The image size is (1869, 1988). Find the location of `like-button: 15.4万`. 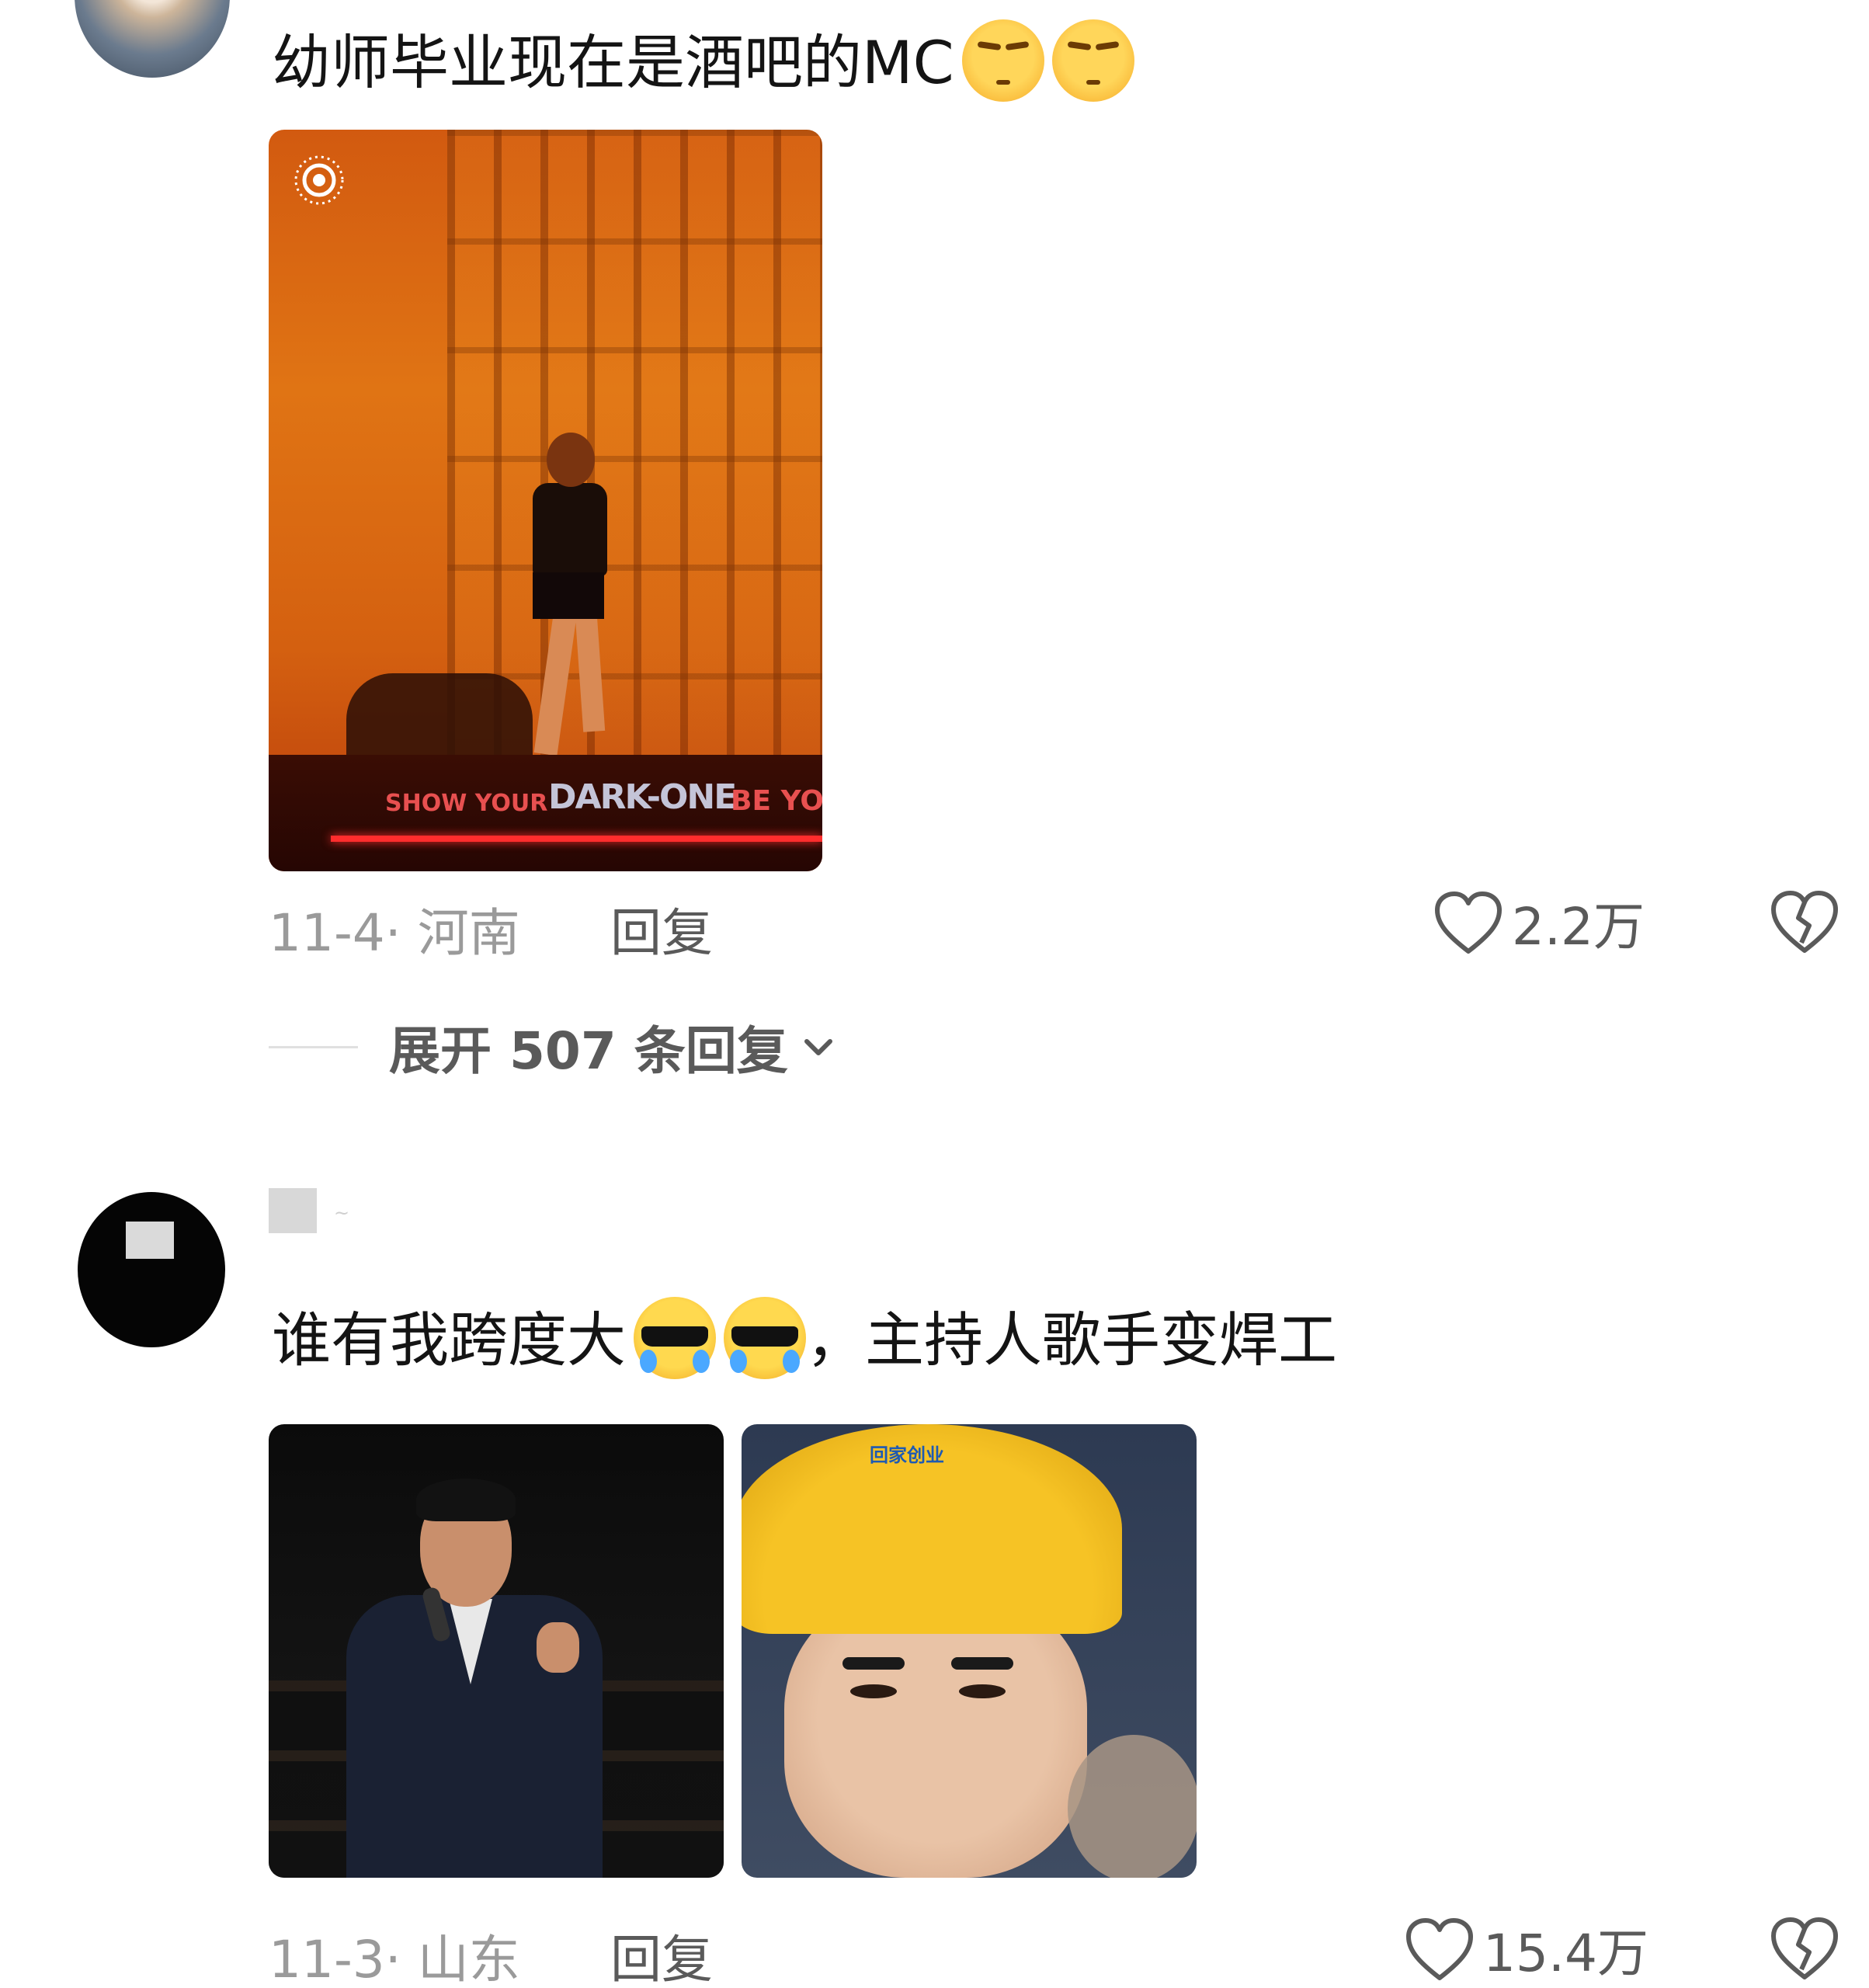

like-button: 15.4万 is located at coordinates (1526, 1949).